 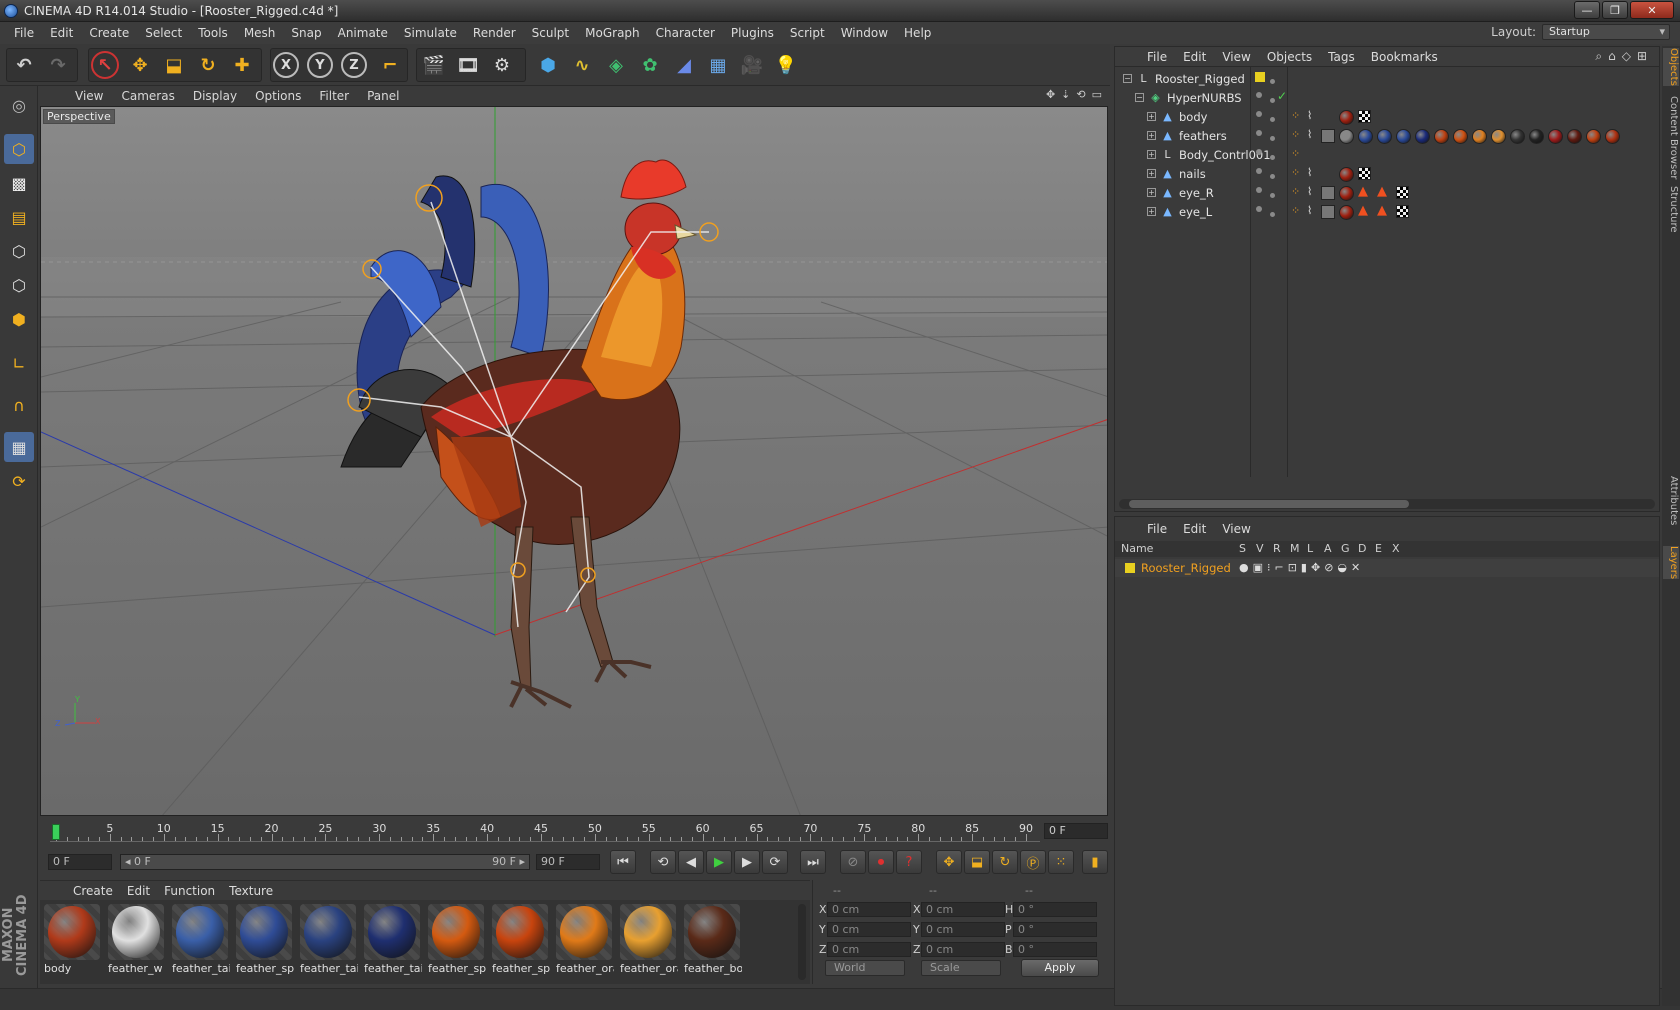 What do you see at coordinates (1060, 968) in the screenshot?
I see `apply-button: Apply` at bounding box center [1060, 968].